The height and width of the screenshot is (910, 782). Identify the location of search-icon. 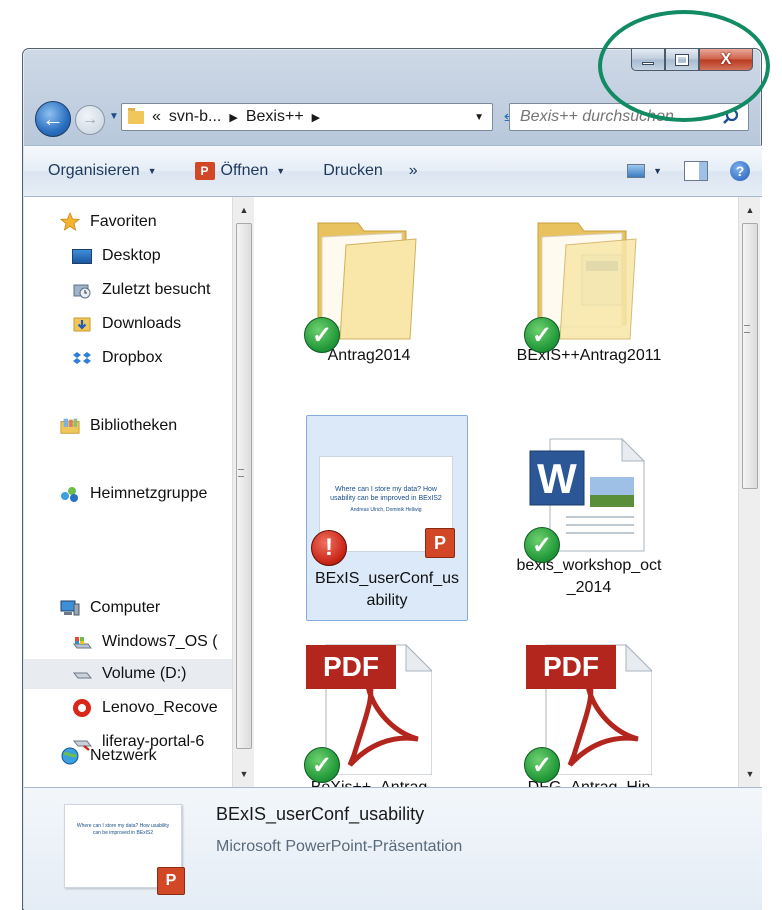
(731, 117).